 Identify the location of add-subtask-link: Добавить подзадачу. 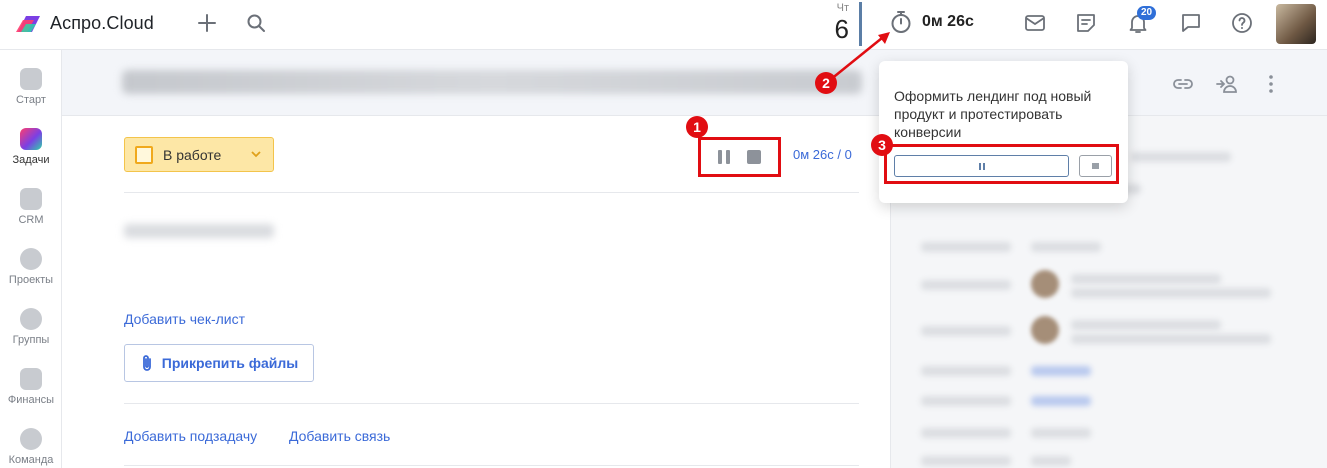
(190, 436).